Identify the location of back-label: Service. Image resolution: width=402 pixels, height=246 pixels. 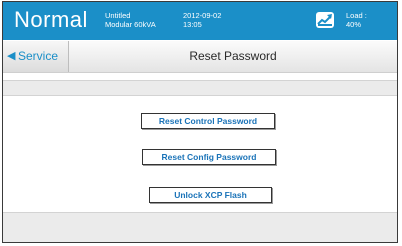
(38, 56).